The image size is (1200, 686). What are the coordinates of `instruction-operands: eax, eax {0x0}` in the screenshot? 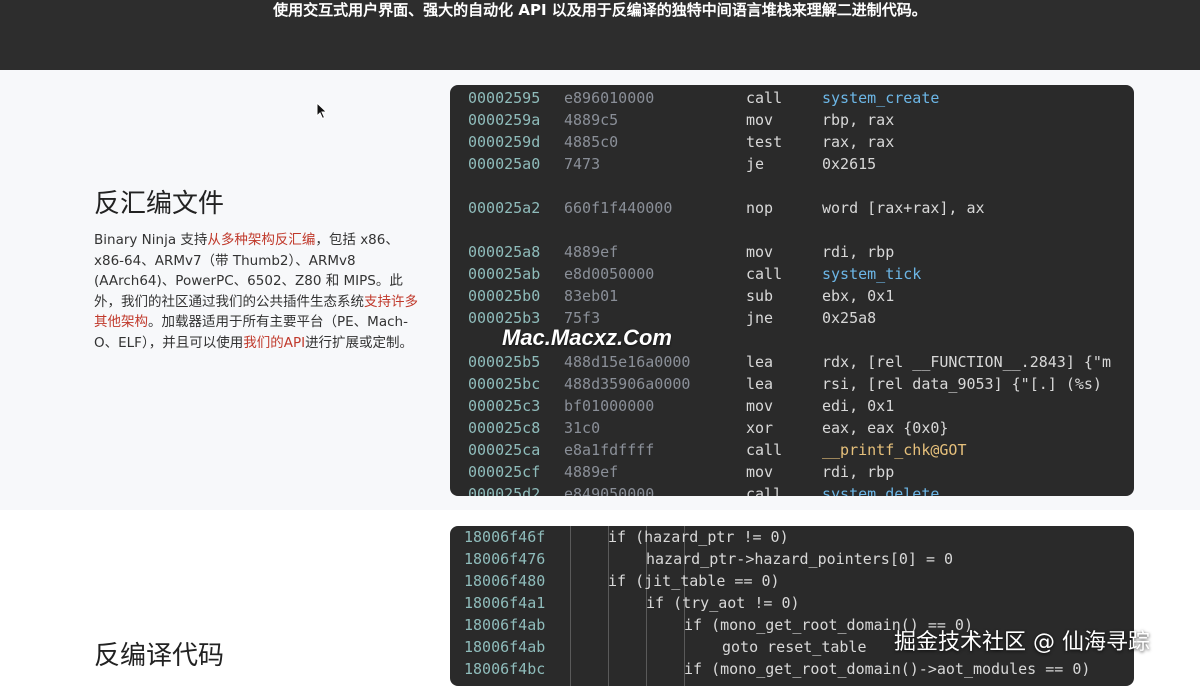 It's located at (885, 428).